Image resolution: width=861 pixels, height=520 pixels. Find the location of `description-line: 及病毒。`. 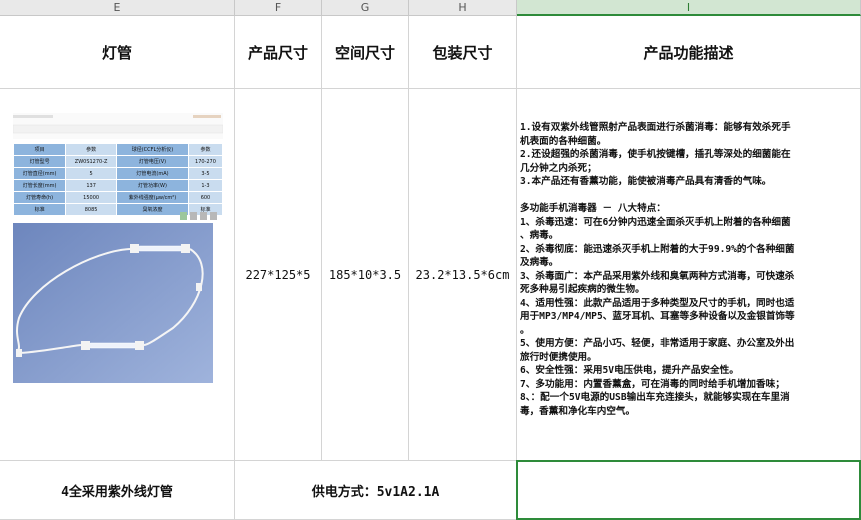

description-line: 及病毒。 is located at coordinates (539, 262).